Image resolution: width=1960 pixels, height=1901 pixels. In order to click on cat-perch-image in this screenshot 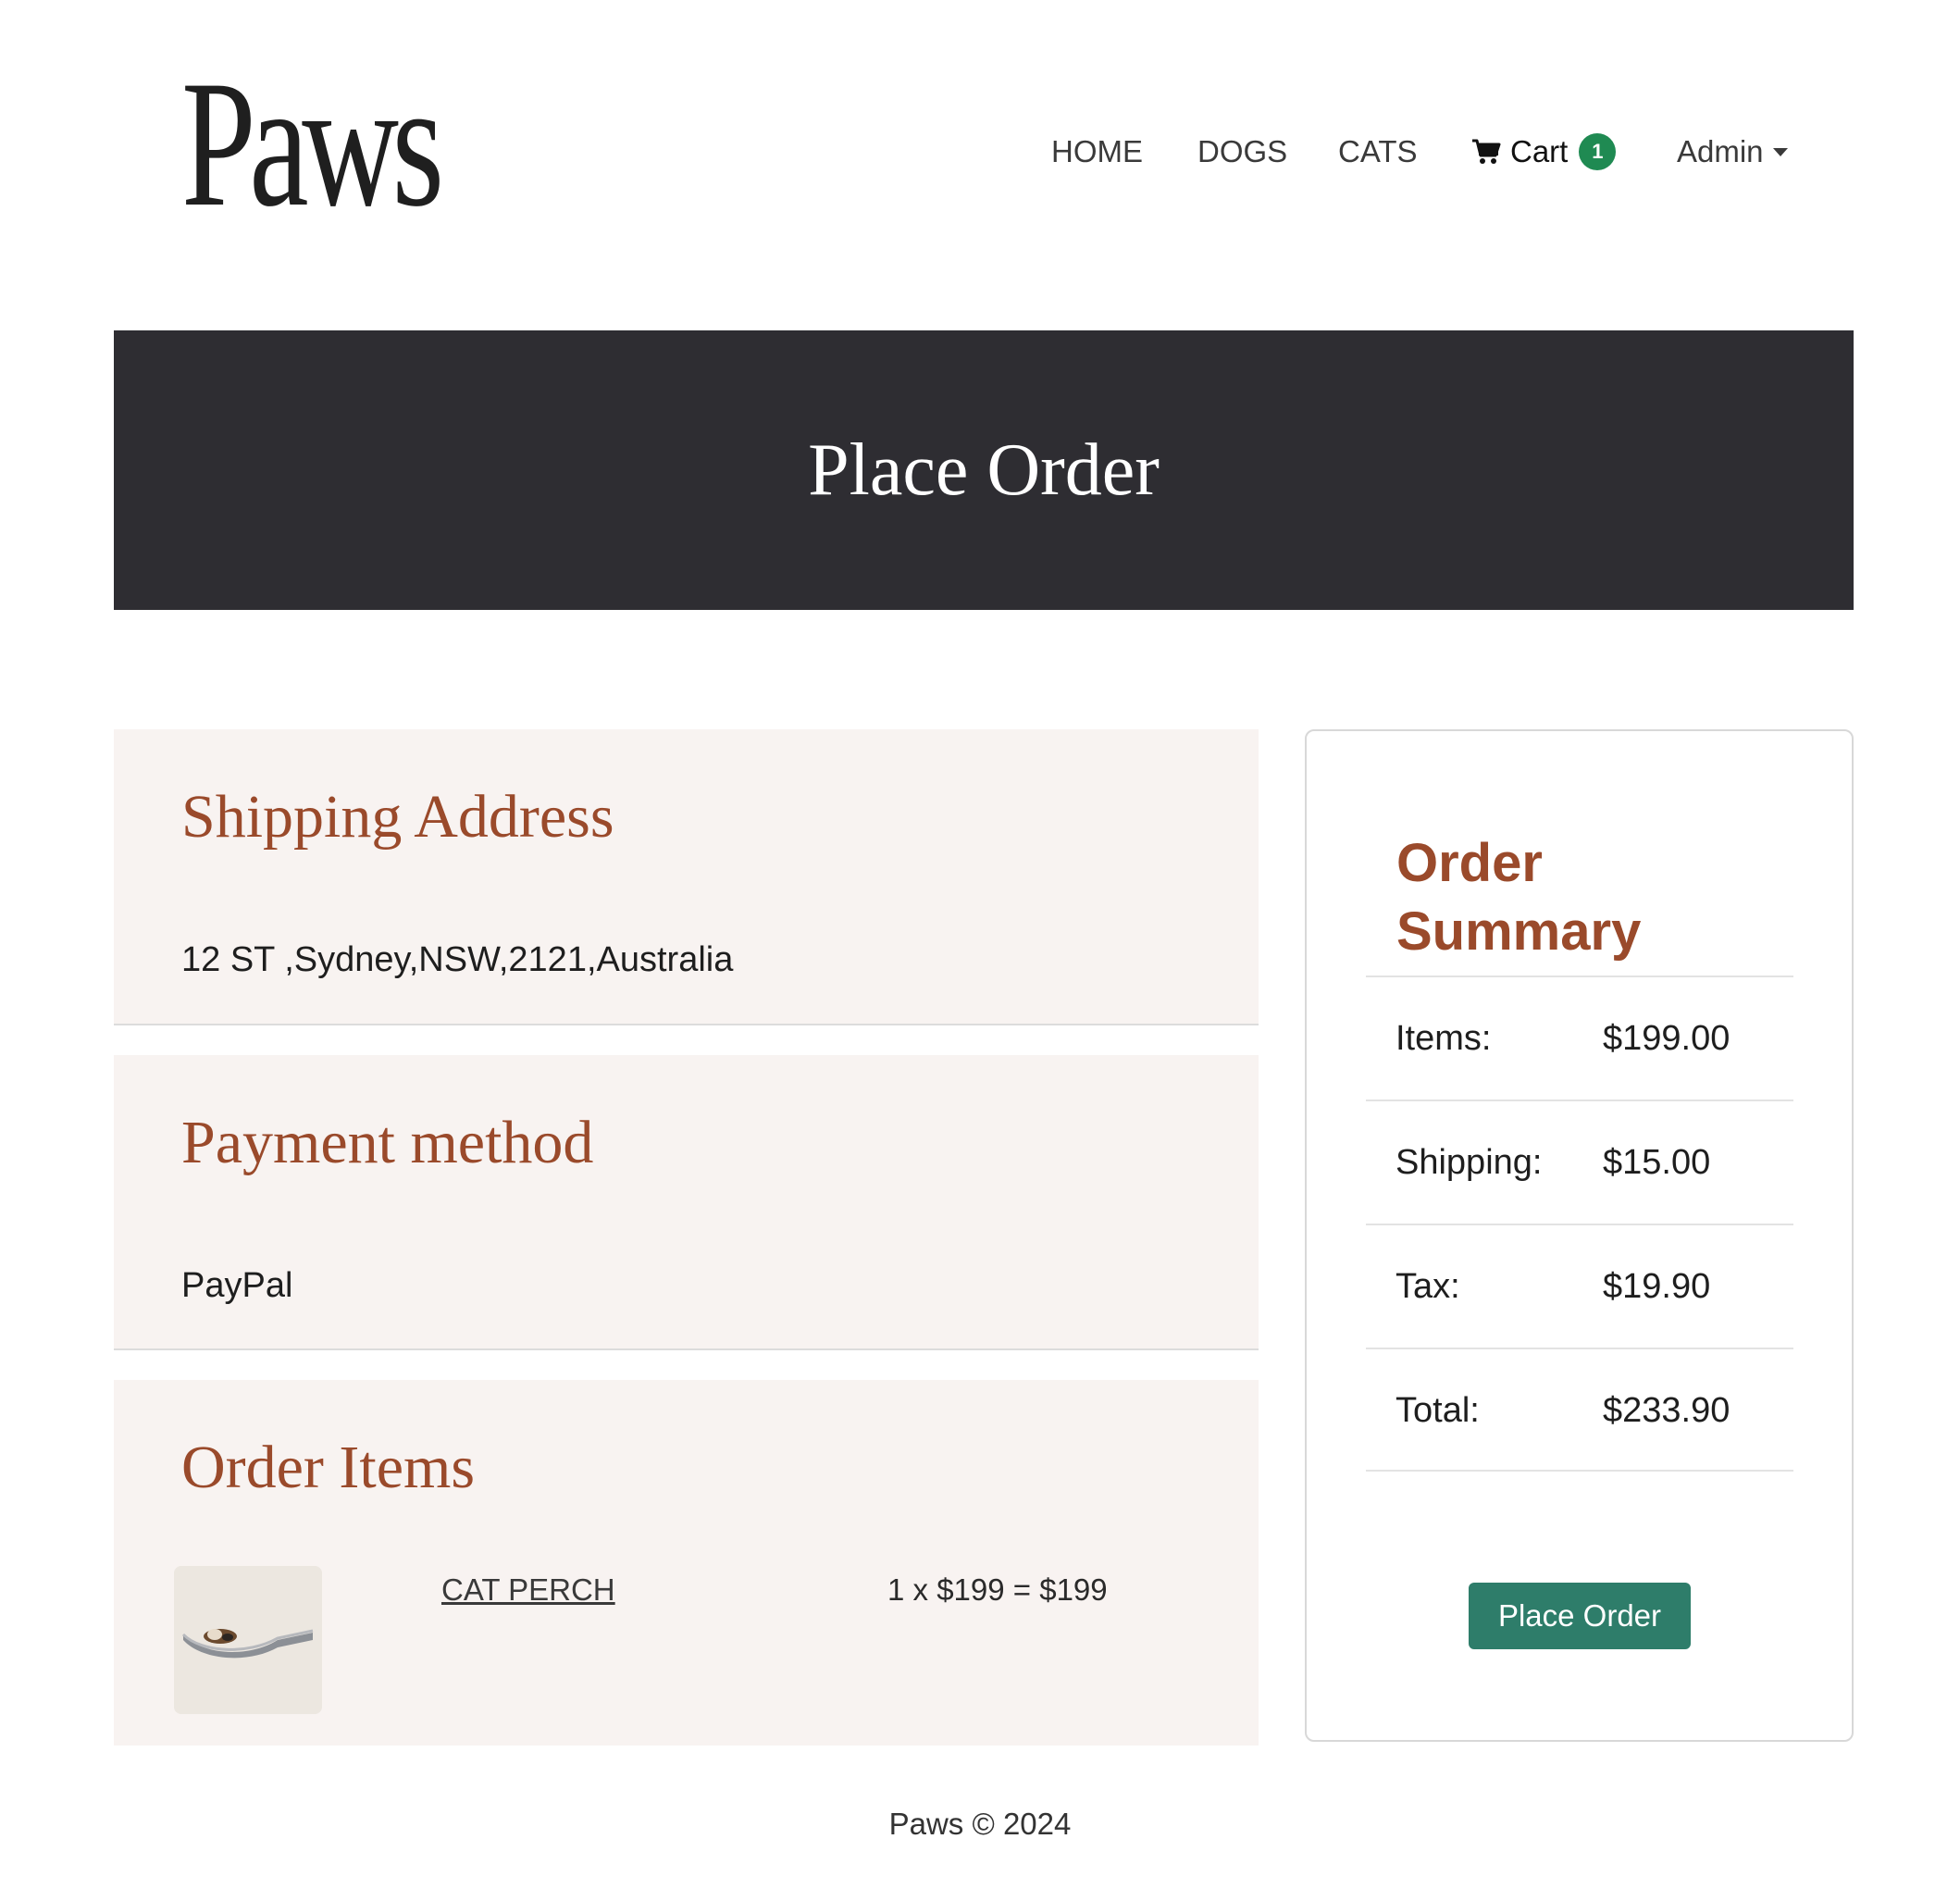, I will do `click(248, 1640)`.